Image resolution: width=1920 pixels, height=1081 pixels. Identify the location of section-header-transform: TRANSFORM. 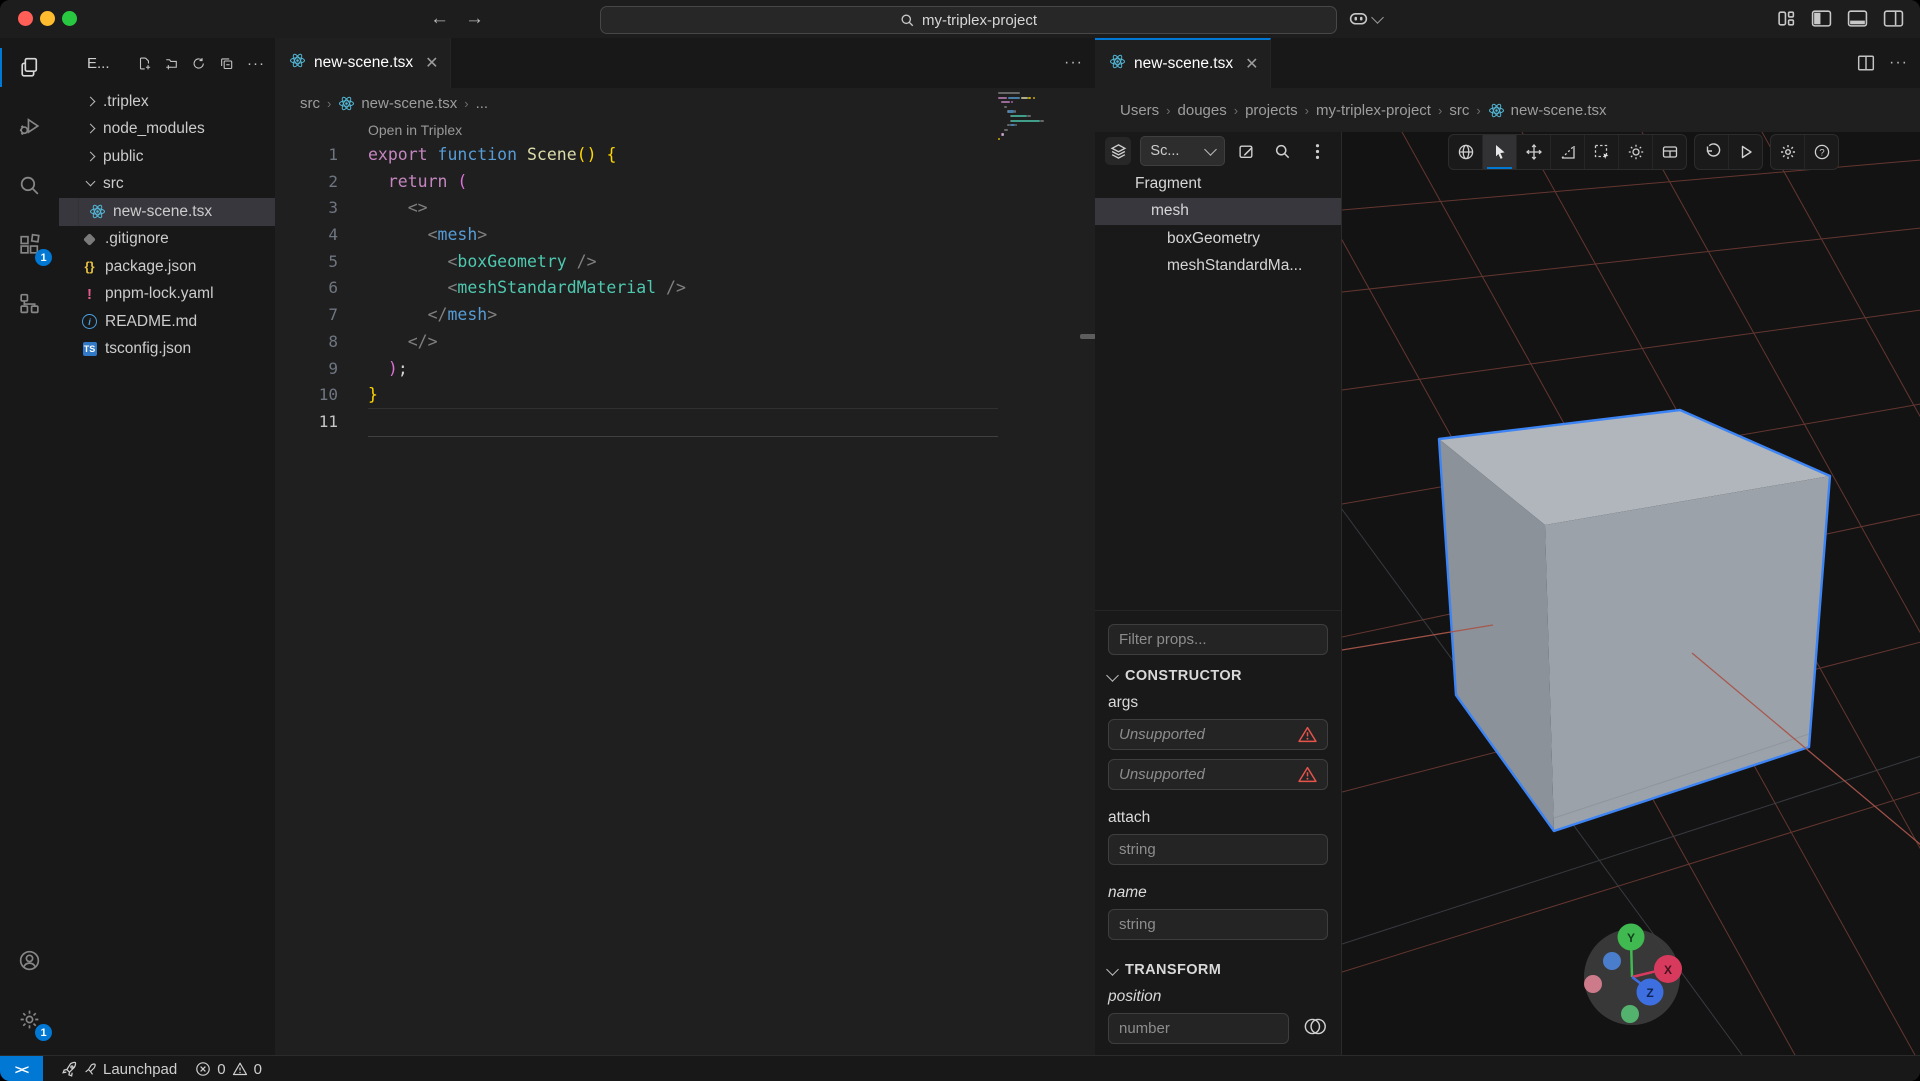
(1217, 970).